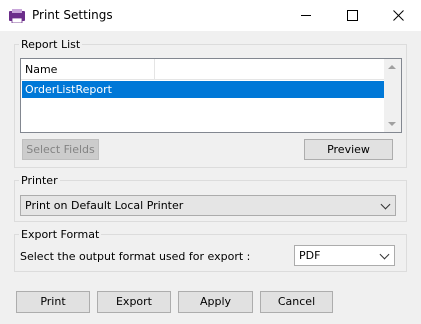  What do you see at coordinates (53, 302) in the screenshot?
I see `print-button: Print` at bounding box center [53, 302].